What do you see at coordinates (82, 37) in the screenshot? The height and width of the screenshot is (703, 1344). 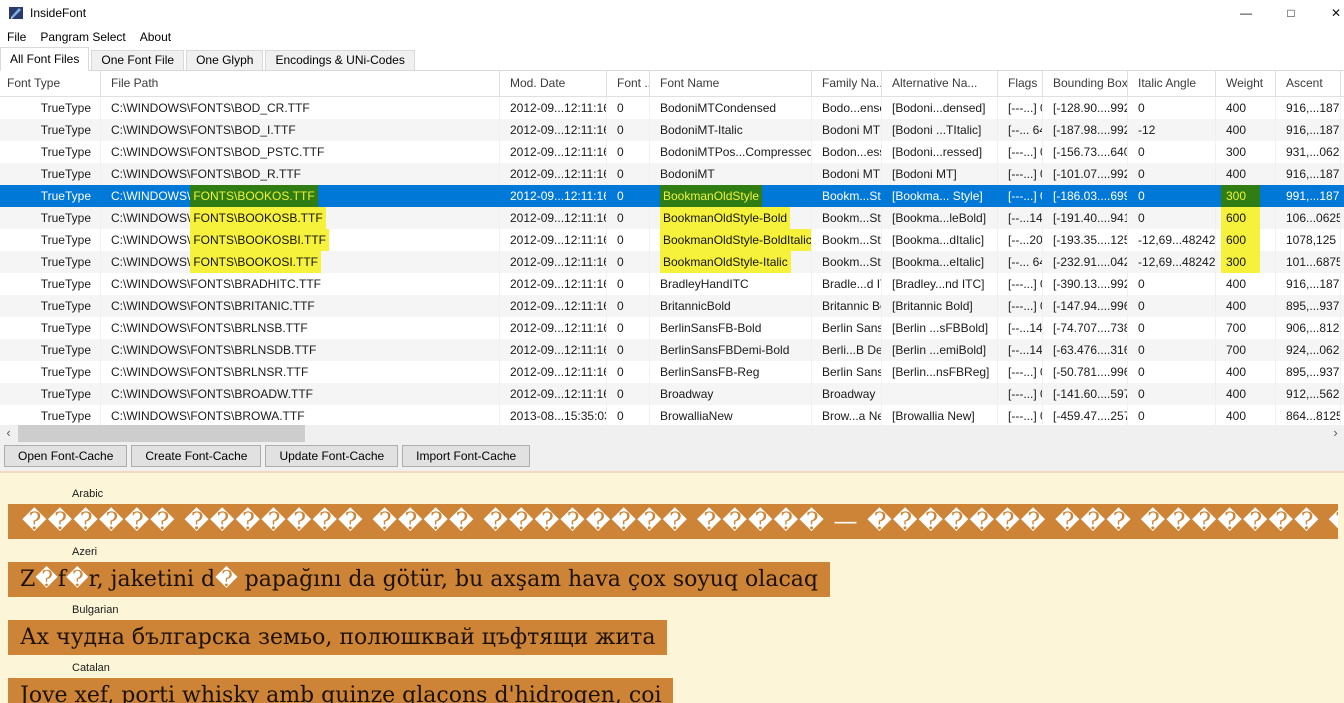 I see `menu-item-pangram-select: Pangram Select` at bounding box center [82, 37].